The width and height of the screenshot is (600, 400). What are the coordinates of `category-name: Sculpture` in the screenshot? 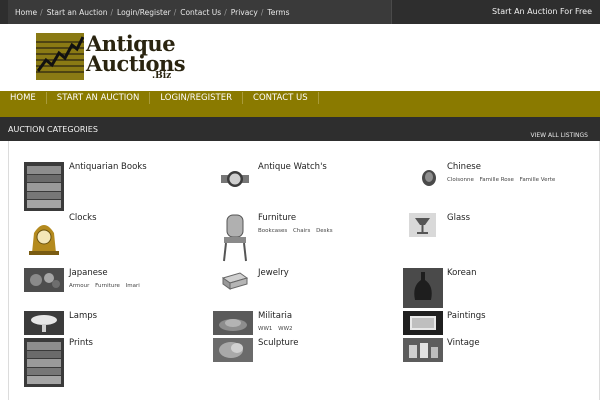 It's located at (278, 343).